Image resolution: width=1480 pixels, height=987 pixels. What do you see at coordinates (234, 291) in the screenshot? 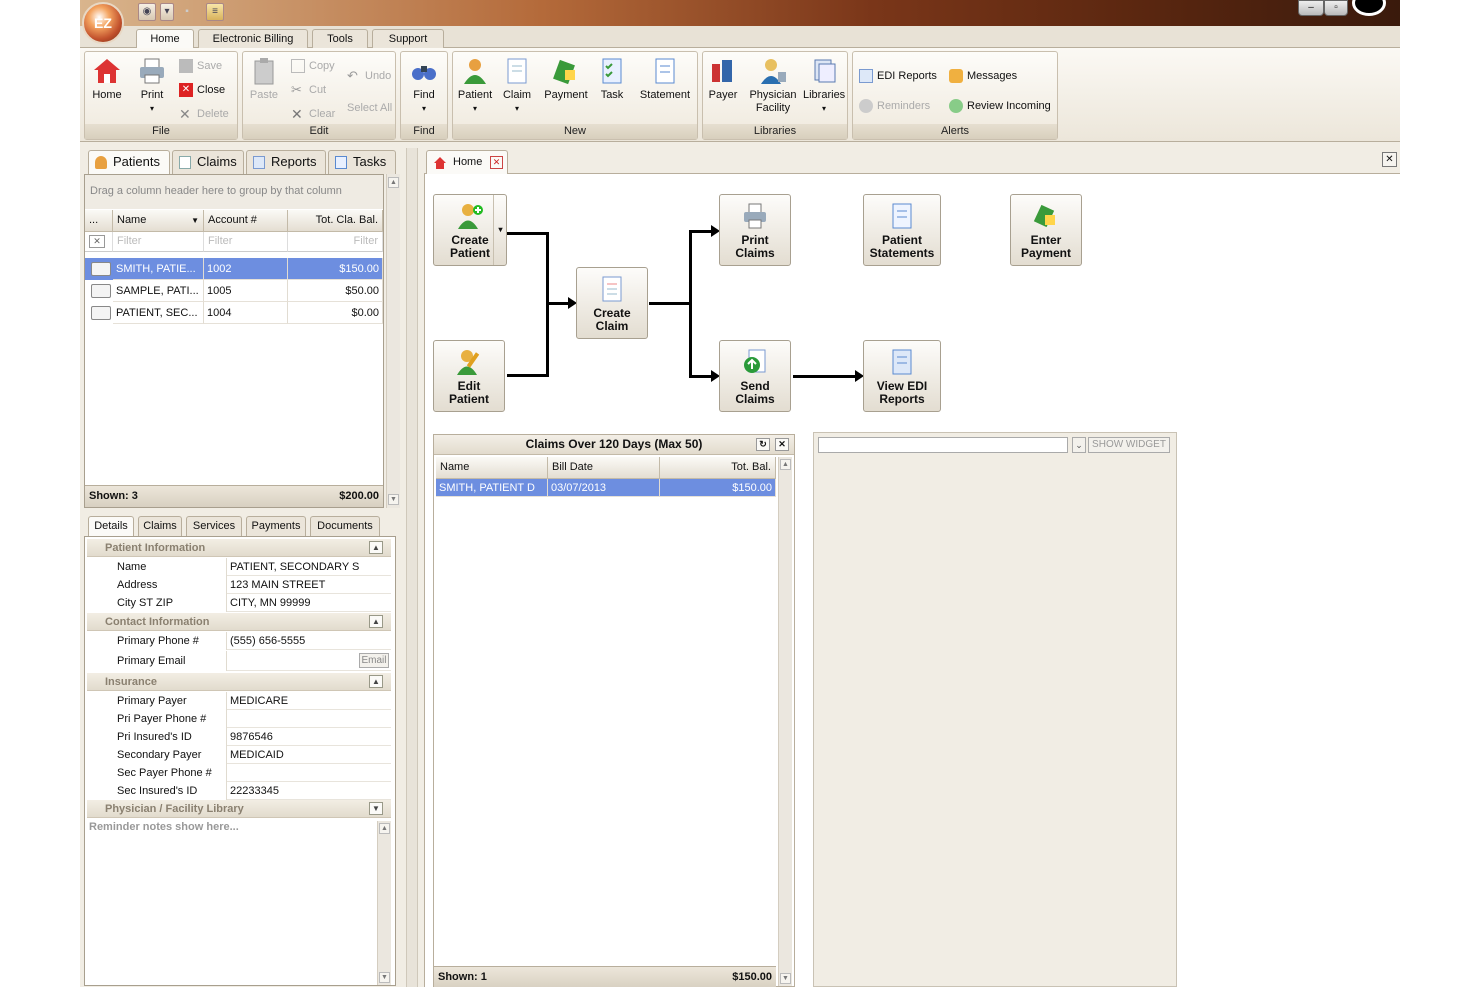
I see `table-row: SAMPLE, PATI... 1005 $50.00` at bounding box center [234, 291].